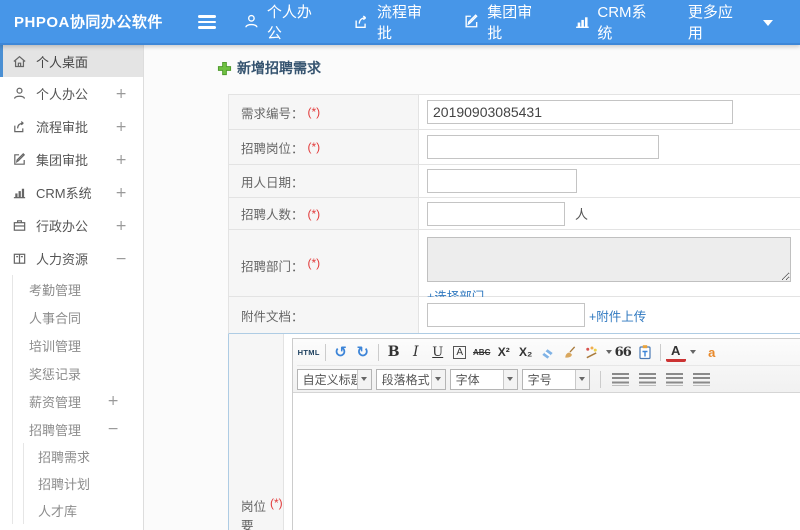  What do you see at coordinates (502, 181) in the screenshot?
I see `date-input` at bounding box center [502, 181].